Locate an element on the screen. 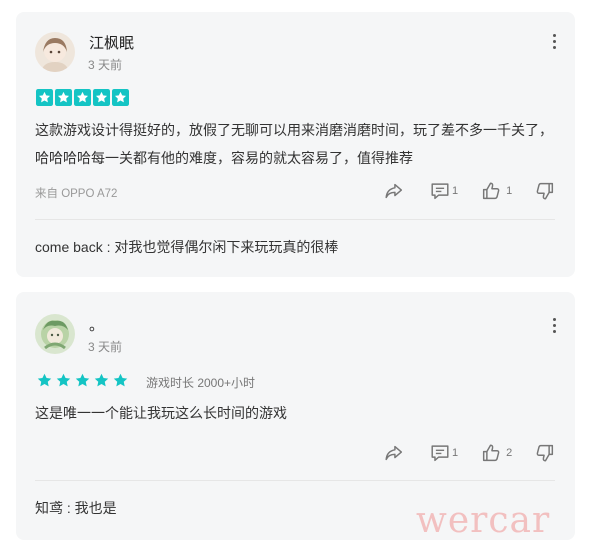  username: 。 is located at coordinates (96, 324).